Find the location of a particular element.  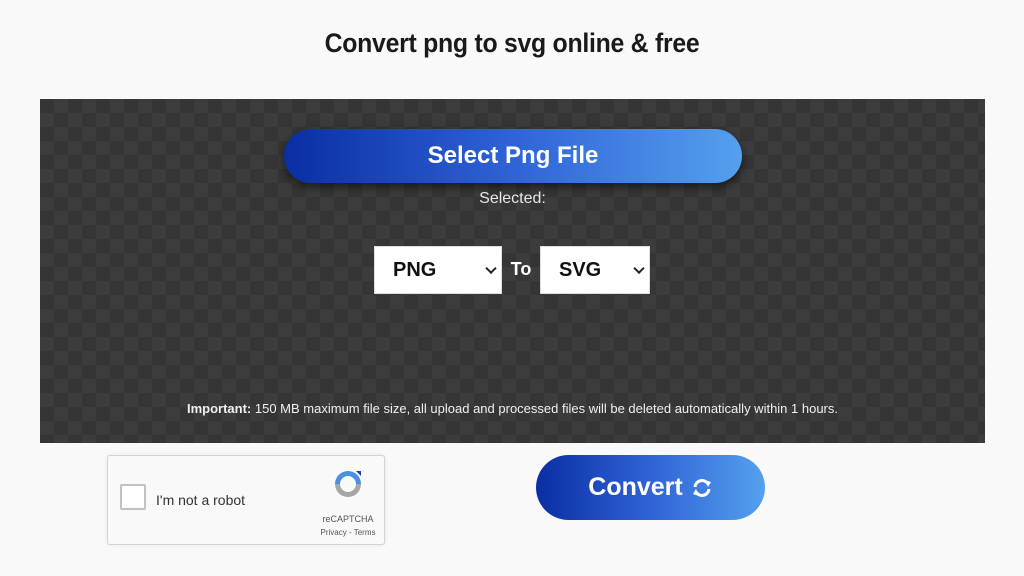

selected-file-label: Selected: is located at coordinates (512, 198).